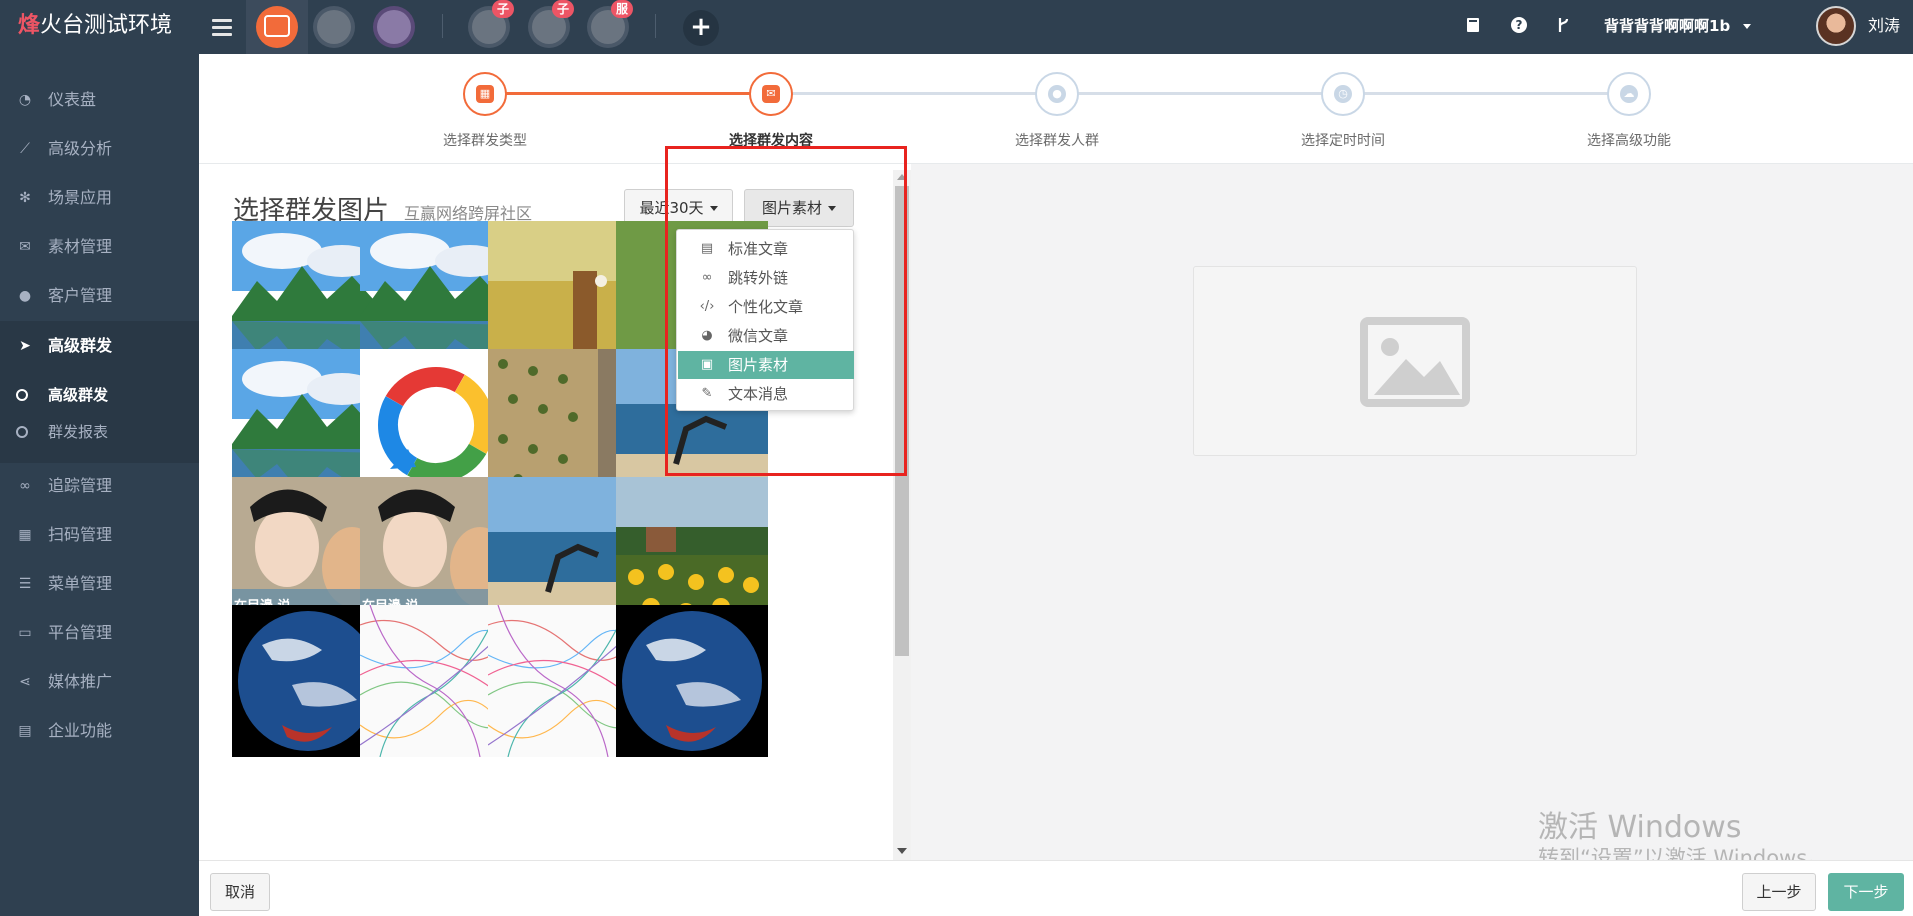 This screenshot has height=916, width=1913. Describe the element at coordinates (99, 731) in the screenshot. I see `sidebar-item-enterprise: ▤ 企业功能` at that location.